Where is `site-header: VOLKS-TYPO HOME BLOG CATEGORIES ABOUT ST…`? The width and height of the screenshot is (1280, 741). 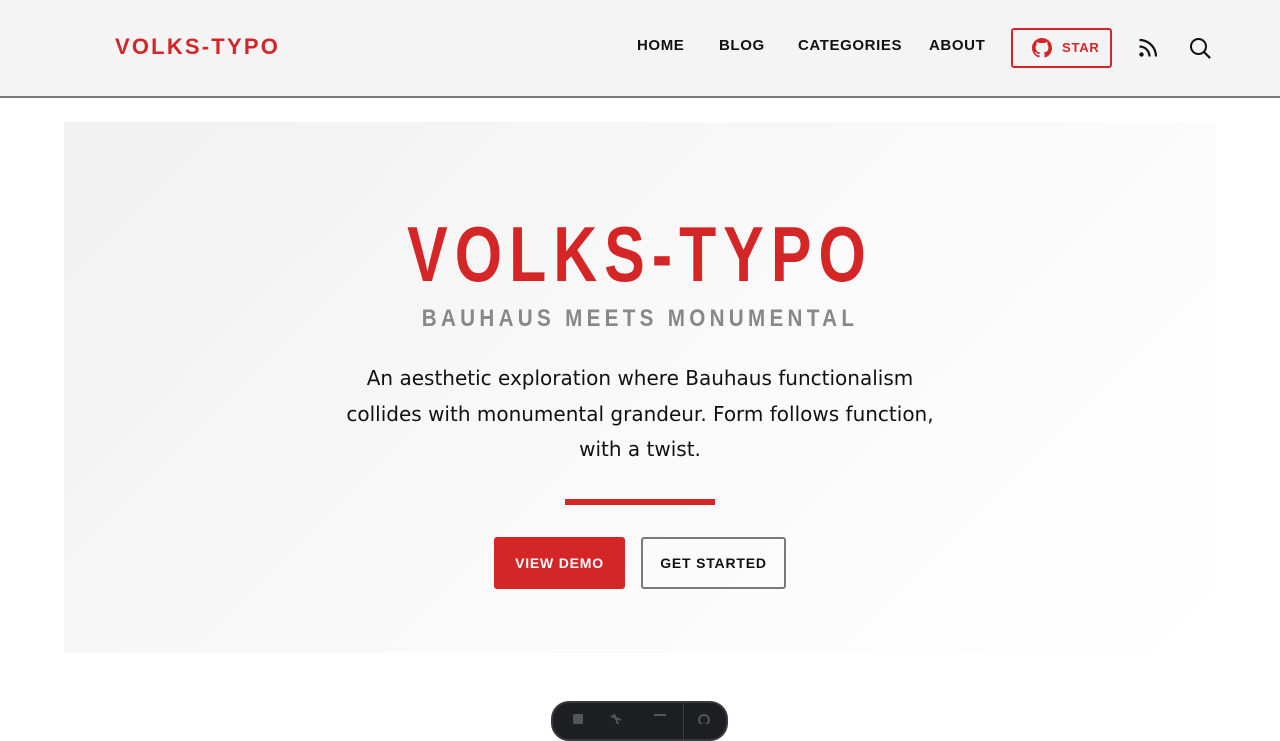 site-header: VOLKS-TYPO HOME BLOG CATEGORIES ABOUT ST… is located at coordinates (640, 49).